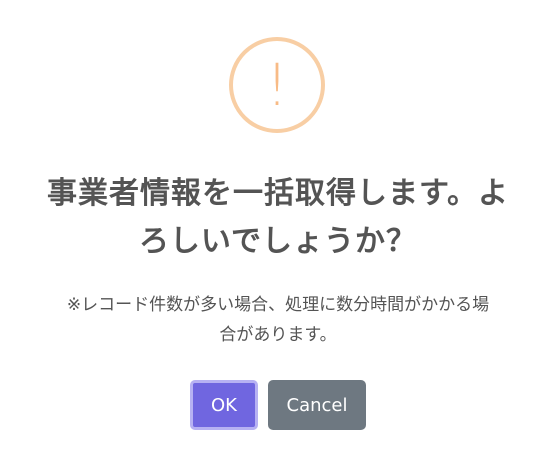 The height and width of the screenshot is (453, 556). I want to click on exclamation-glyph: !, so click(277, 85).